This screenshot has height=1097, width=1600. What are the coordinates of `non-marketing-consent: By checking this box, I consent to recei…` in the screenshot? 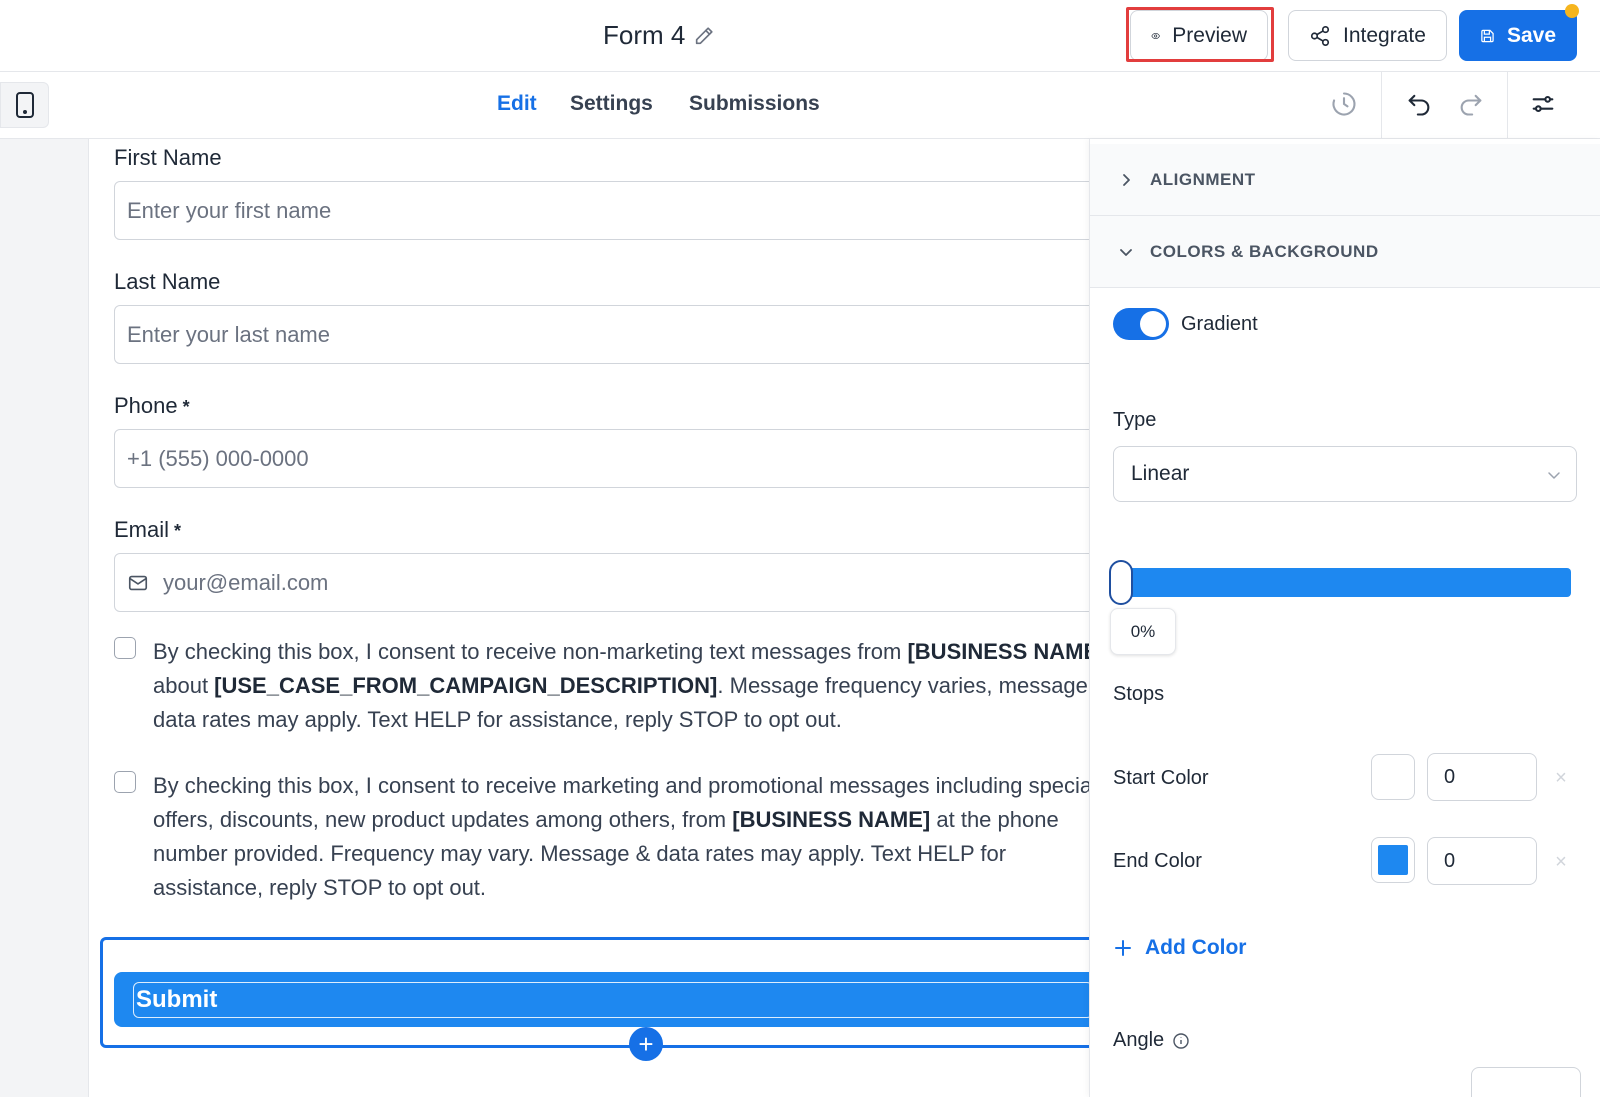 It's located at (611, 695).